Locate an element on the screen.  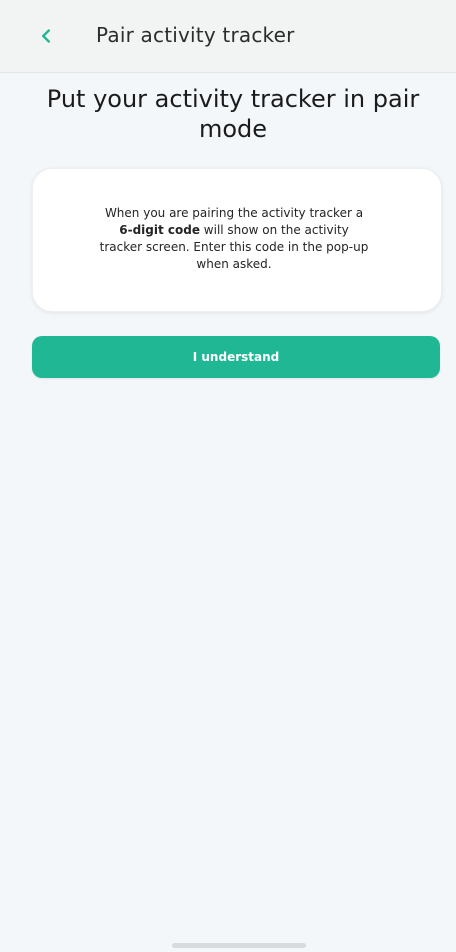
chevron-left-icon is located at coordinates (46, 36).